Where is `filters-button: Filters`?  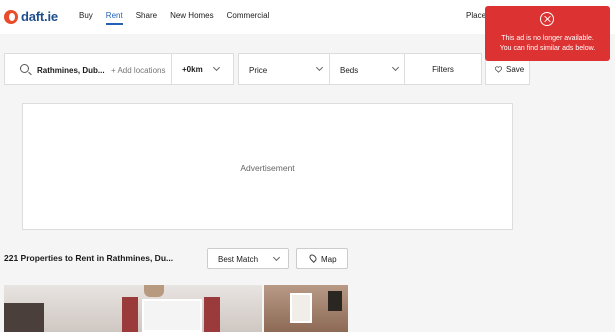
filters-button: Filters is located at coordinates (443, 69).